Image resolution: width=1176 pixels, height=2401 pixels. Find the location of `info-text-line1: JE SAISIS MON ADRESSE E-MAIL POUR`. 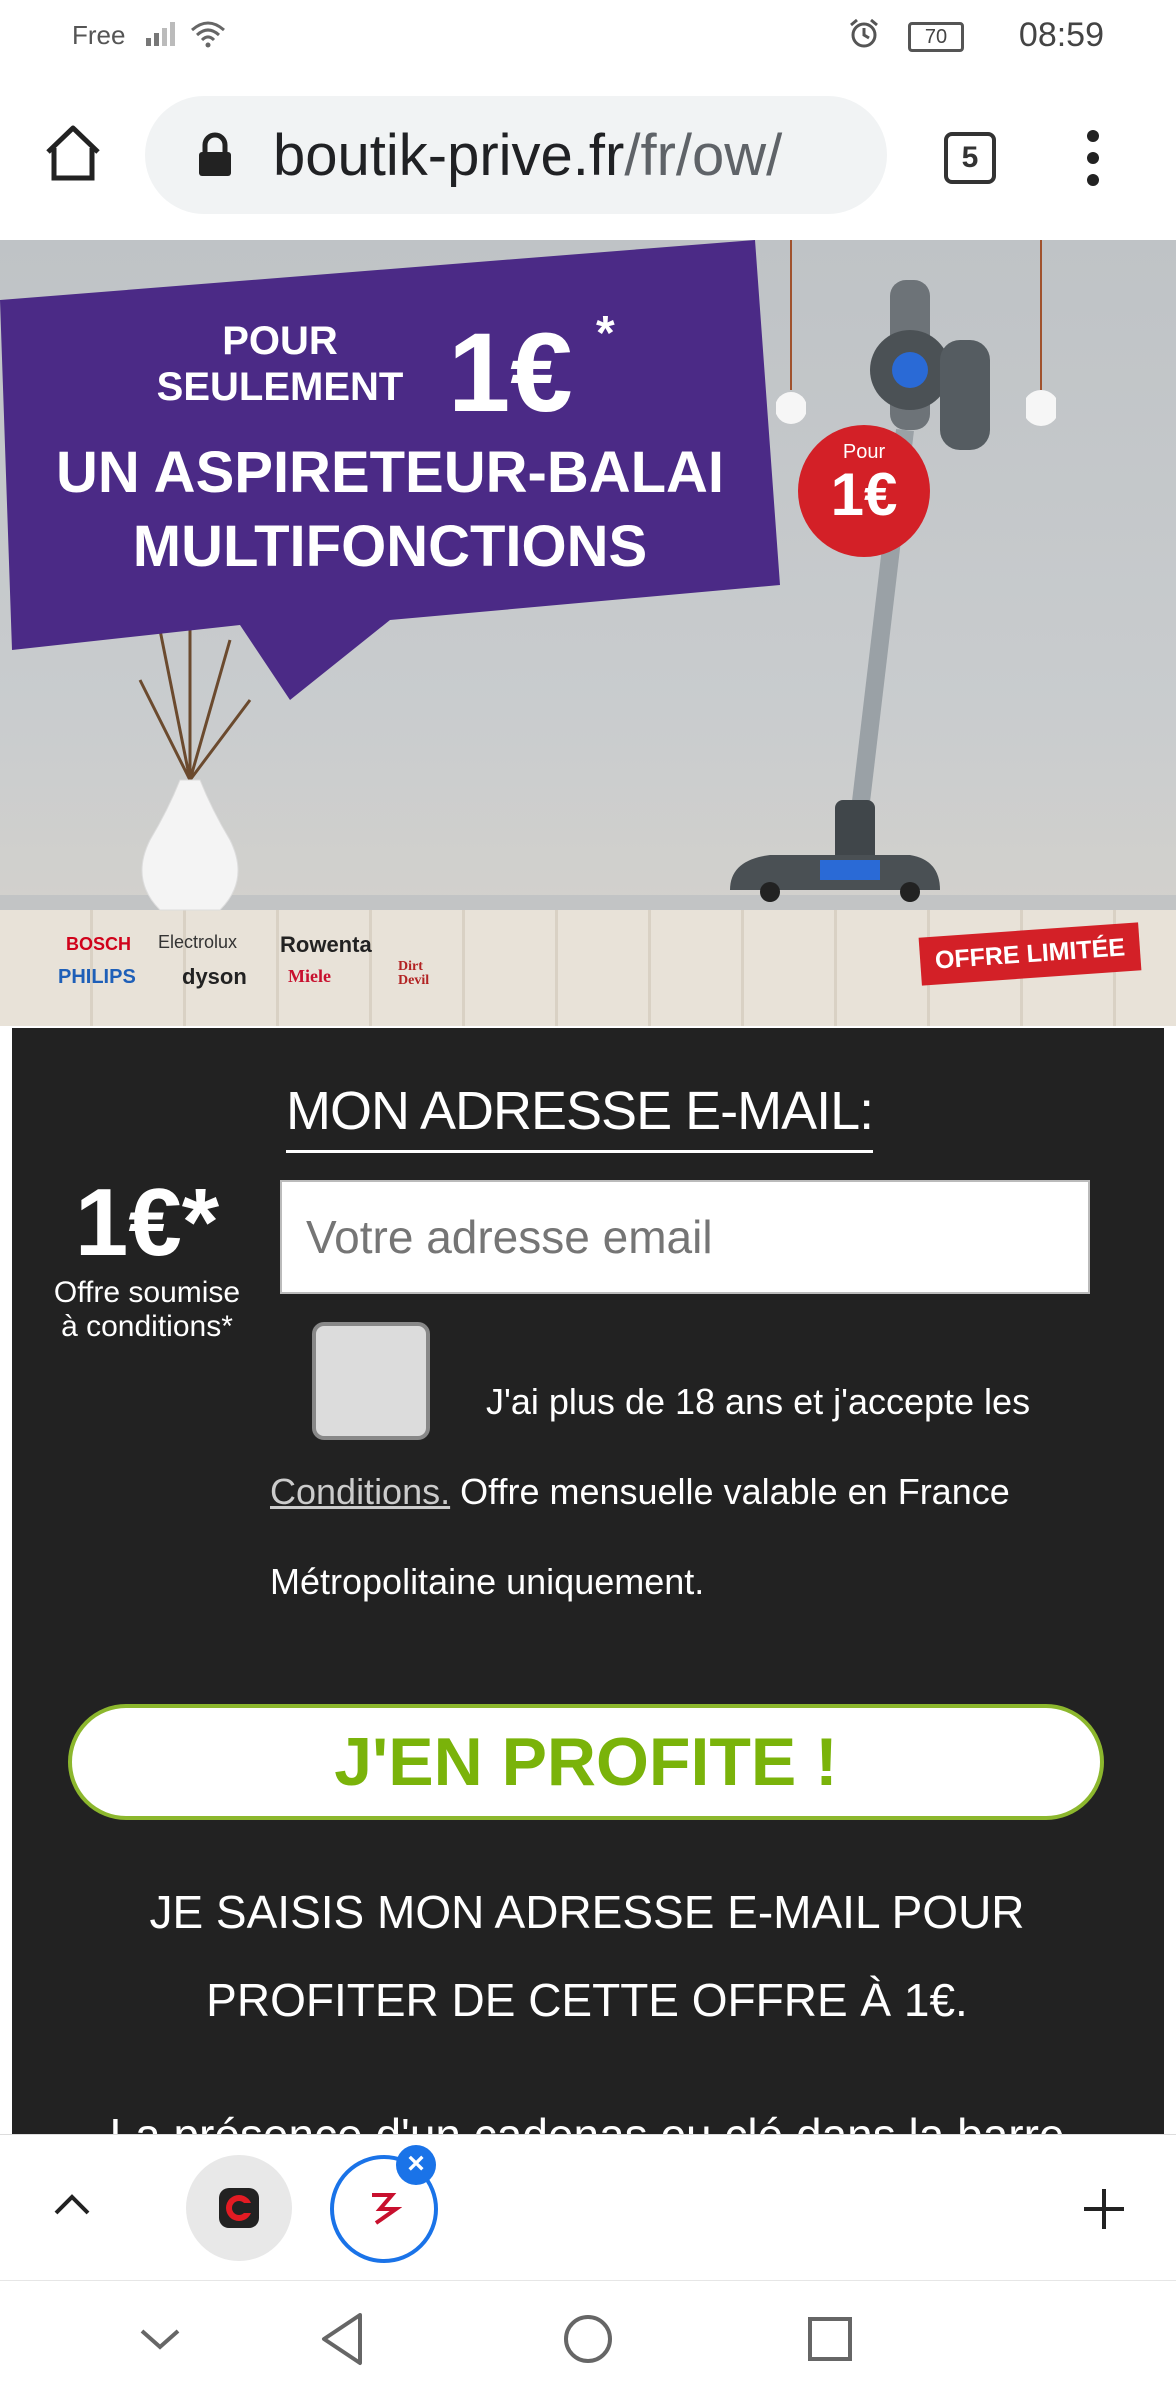

info-text-line1: JE SAISIS MON ADRESSE E-MAIL POUR is located at coordinates (587, 1912).